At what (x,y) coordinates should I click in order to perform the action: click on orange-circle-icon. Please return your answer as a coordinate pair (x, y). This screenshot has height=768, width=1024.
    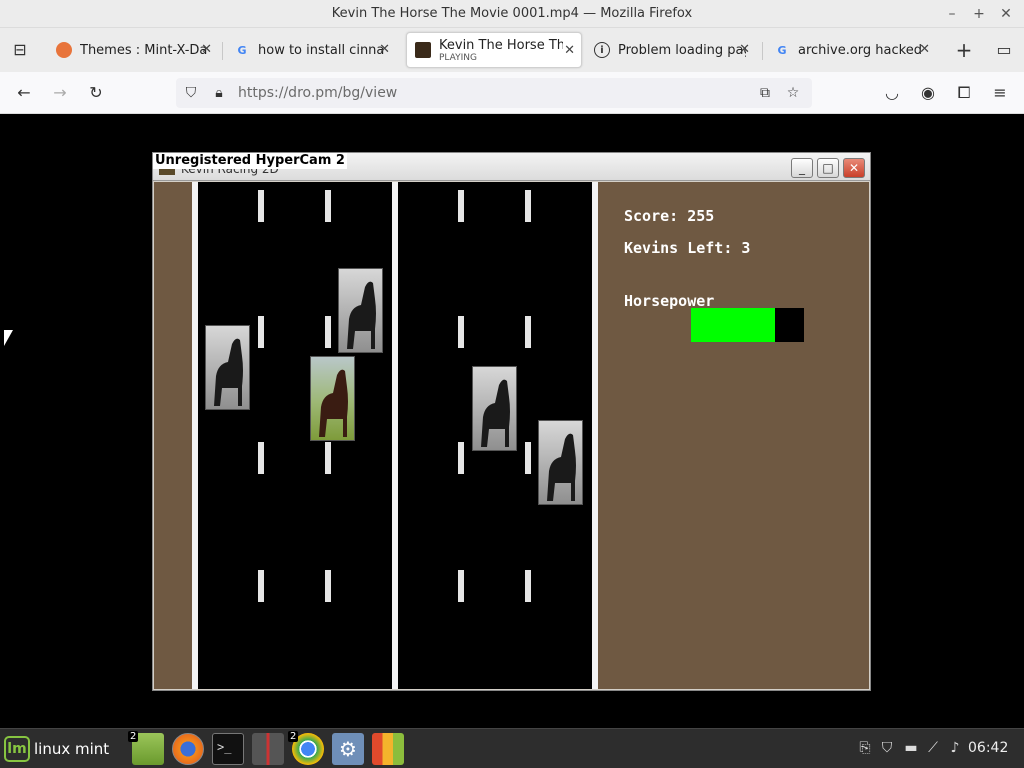
    Looking at the image, I should click on (64, 50).